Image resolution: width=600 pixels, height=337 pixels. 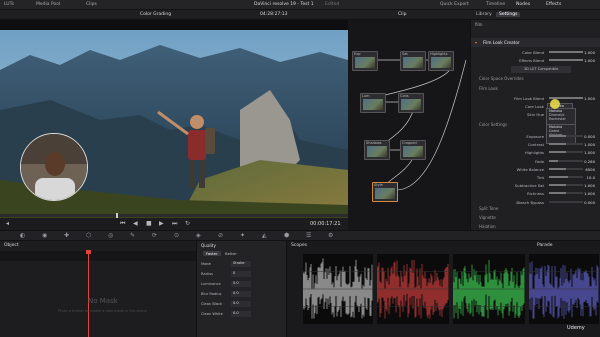 I want to click on palette-tool-icon: ◐, so click(x=22, y=235).